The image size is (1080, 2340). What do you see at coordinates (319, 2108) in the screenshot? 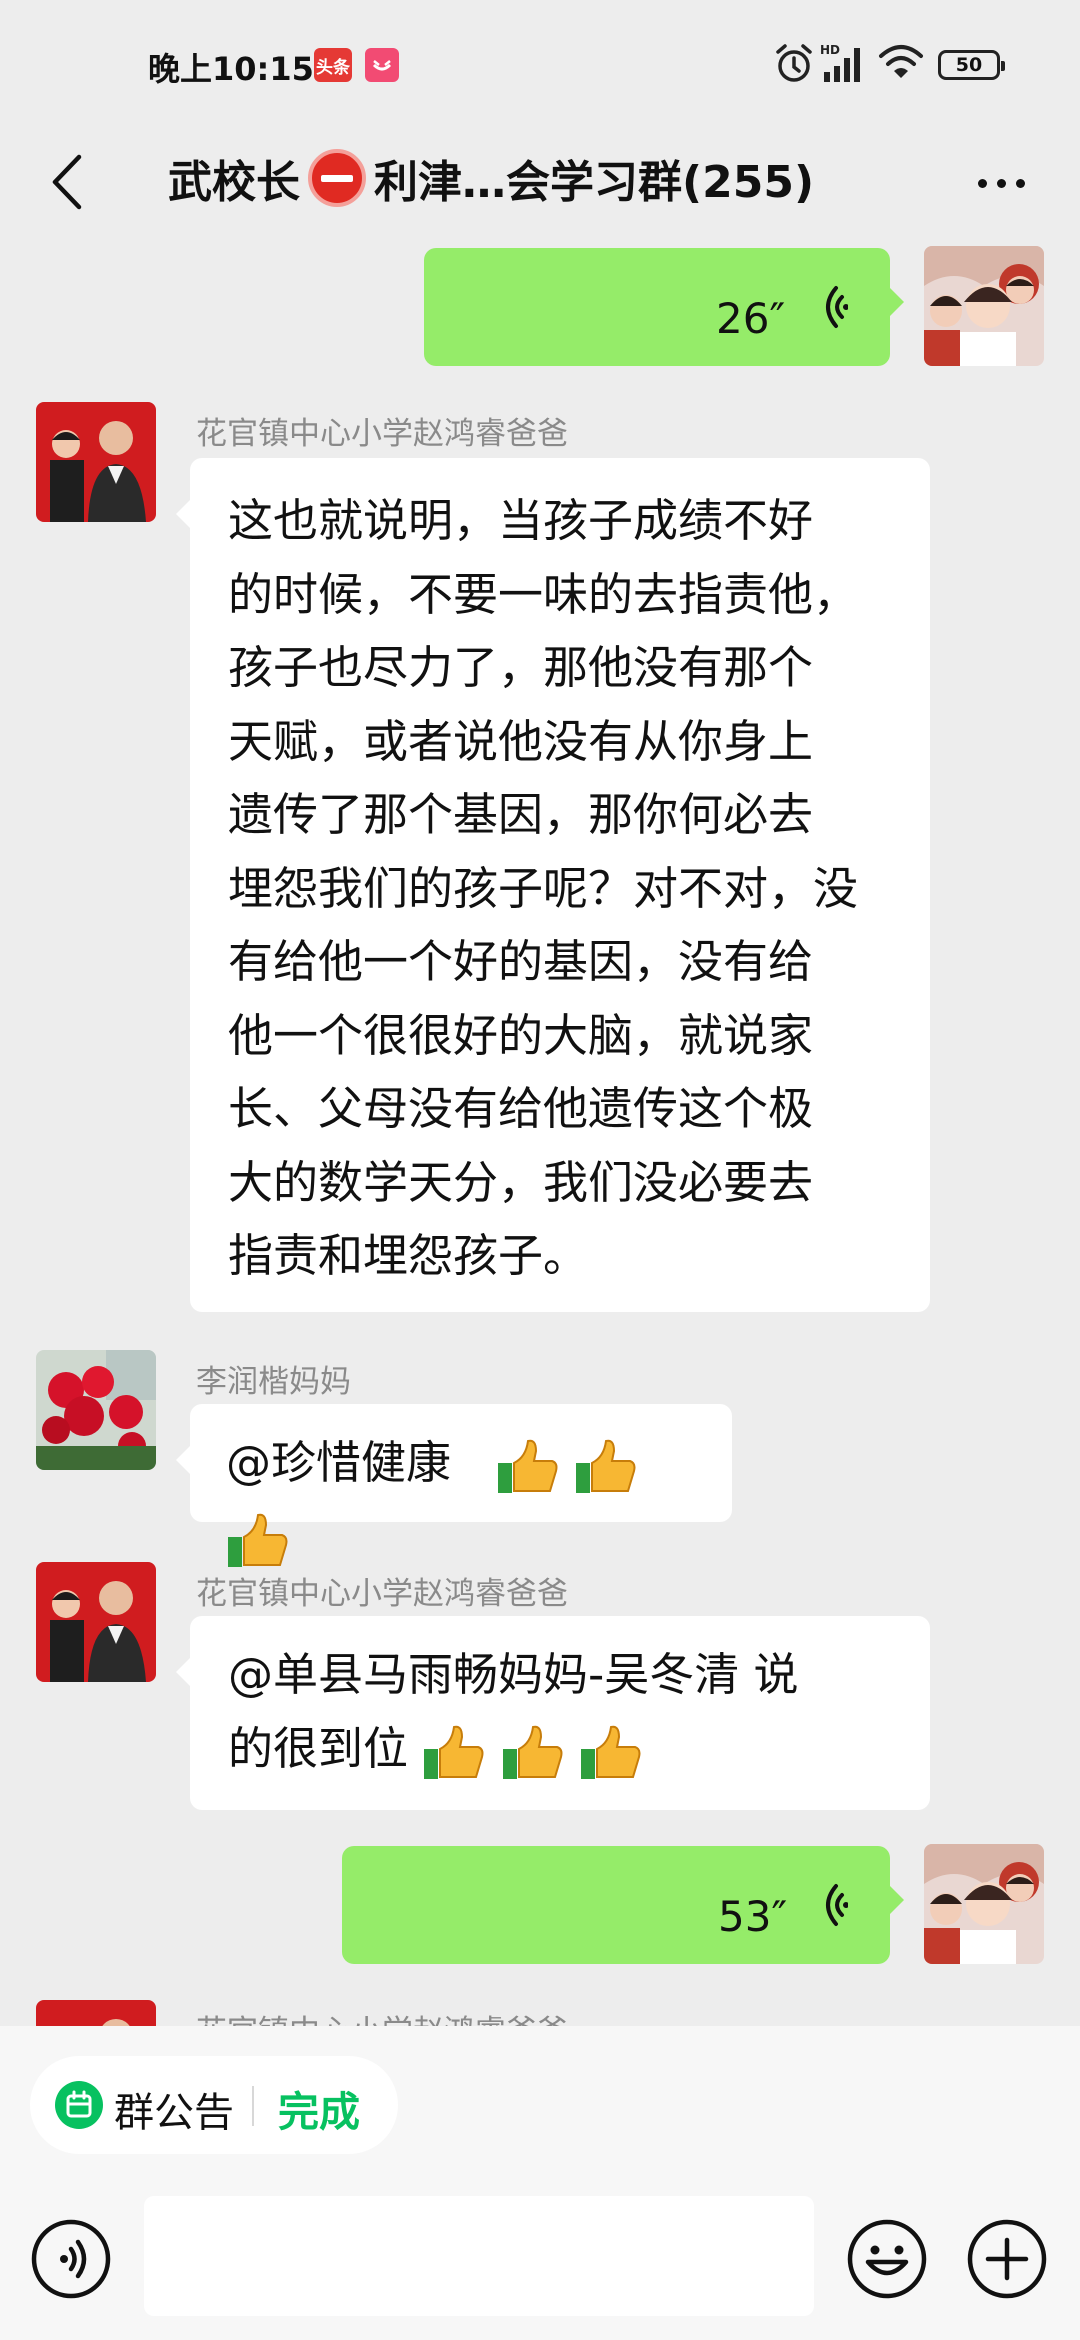
I see `done-button: 完成` at bounding box center [319, 2108].